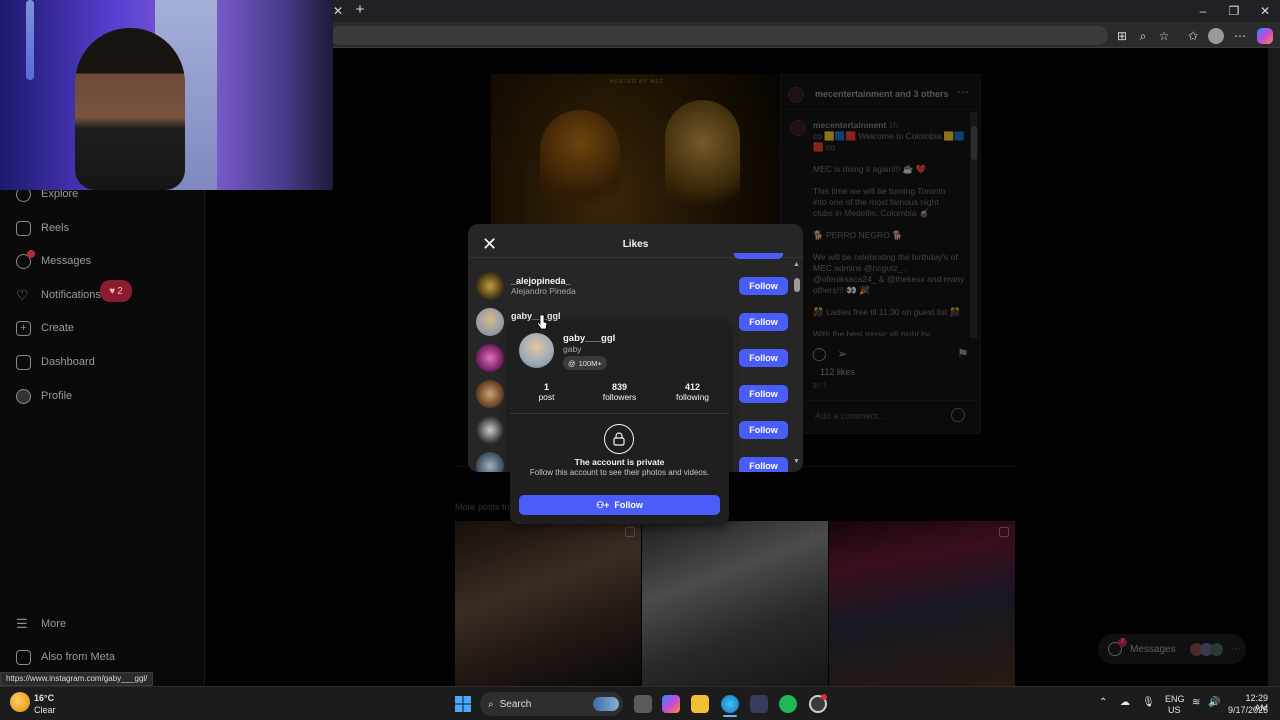 Image resolution: width=1280 pixels, height=720 pixels. Describe the element at coordinates (65, 657) in the screenshot. I see `sidebar-item-meta: Also from Meta` at that location.